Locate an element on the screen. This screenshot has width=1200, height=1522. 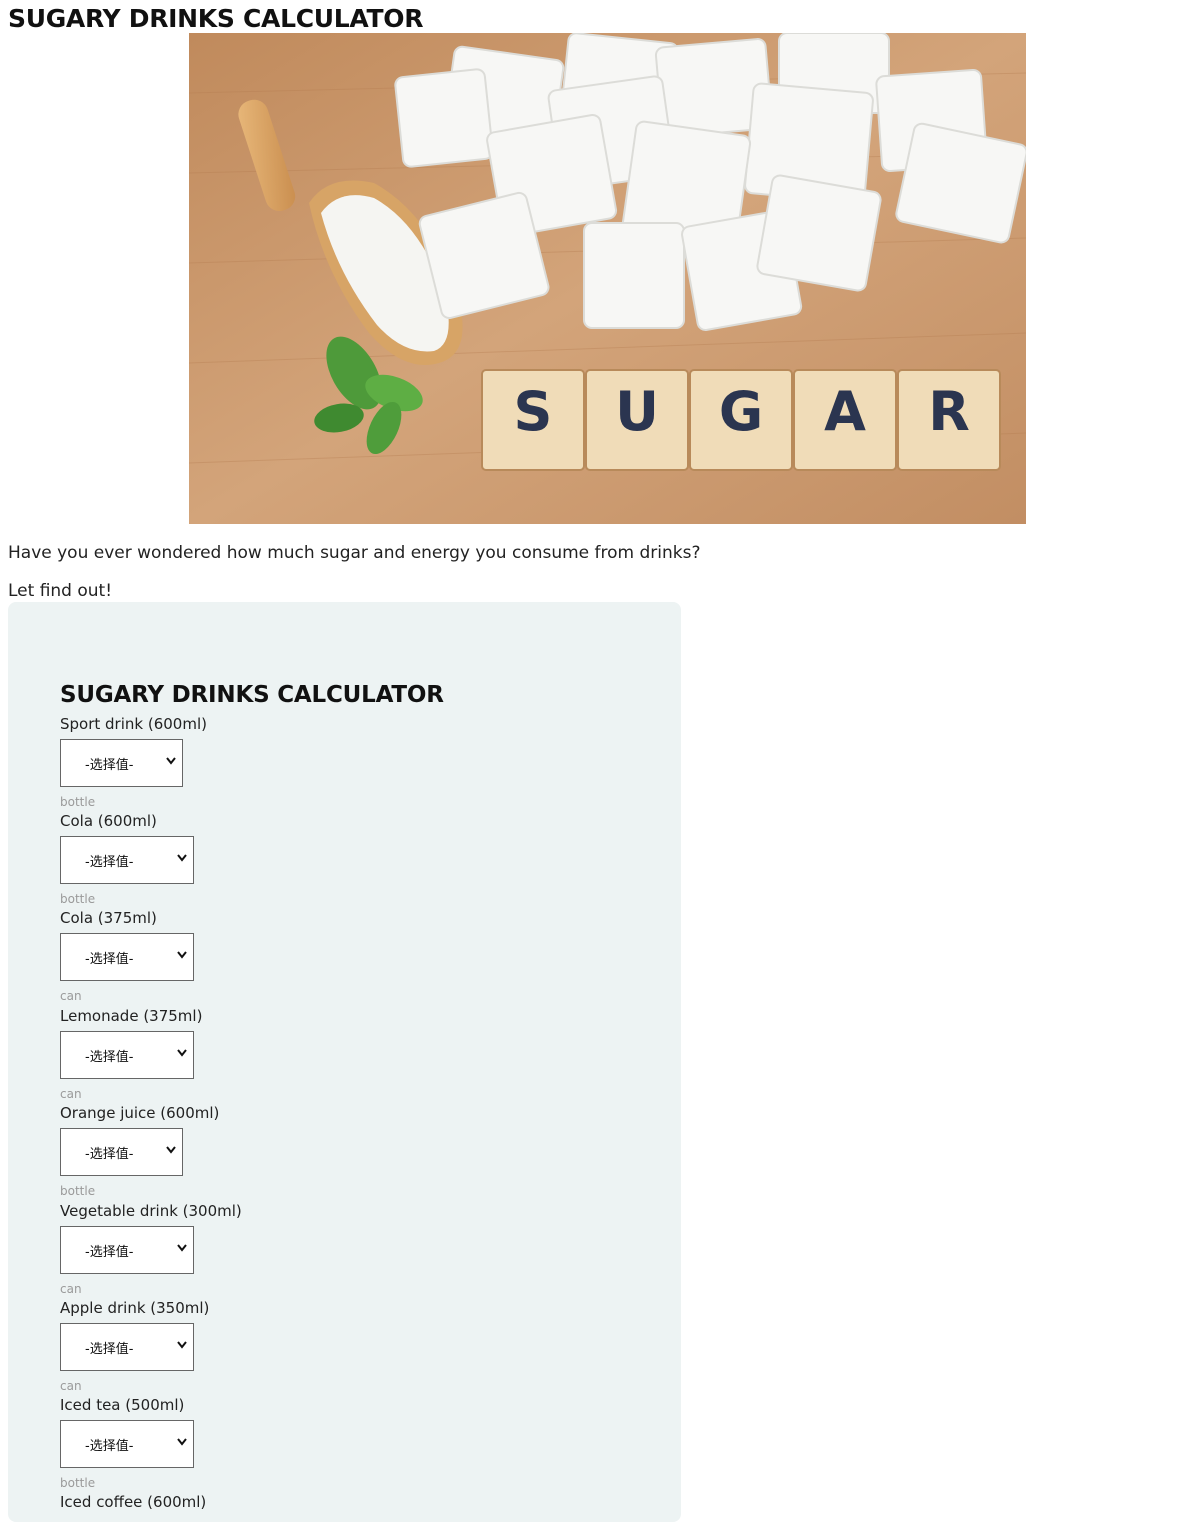
drink-label: Apple drink (350ml) is located at coordinates (135, 1308).